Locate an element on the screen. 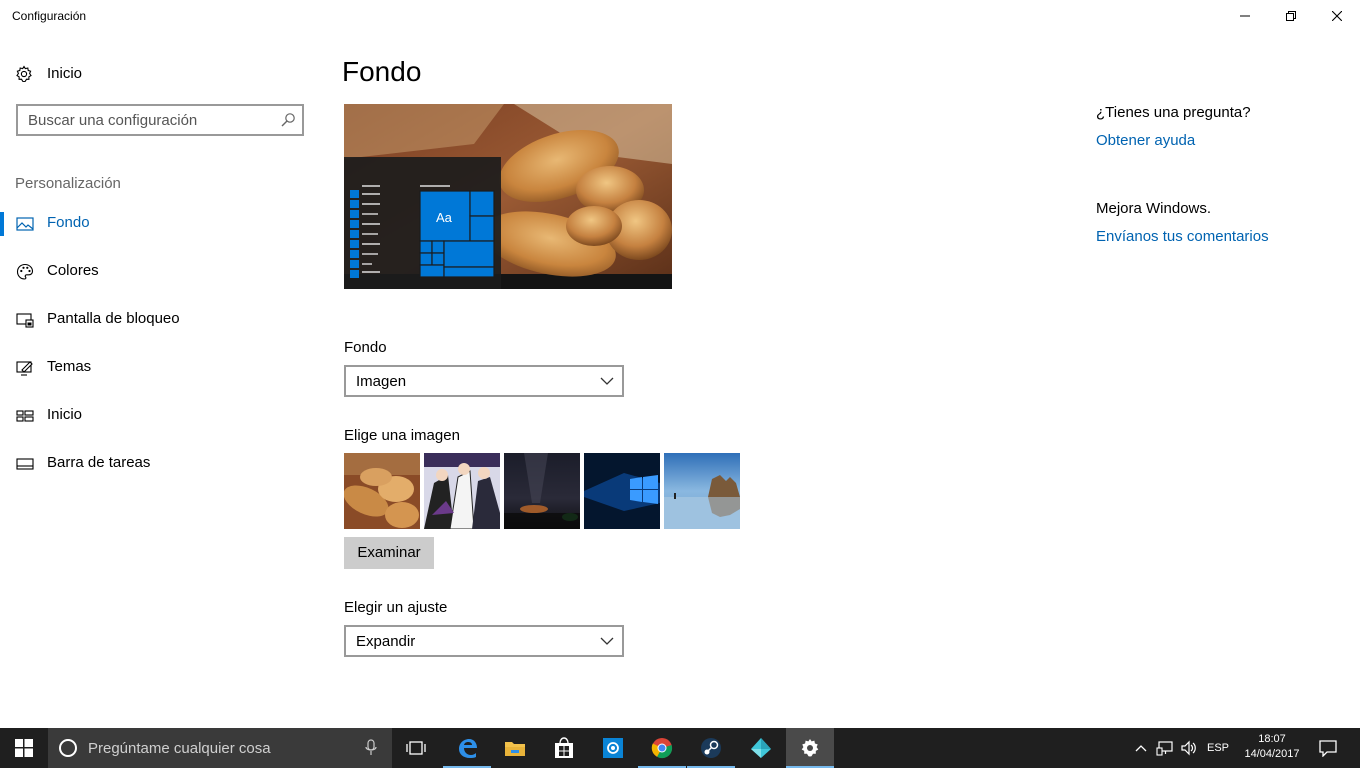 The height and width of the screenshot is (768, 1360). image-thumbnails is located at coordinates (544, 491).